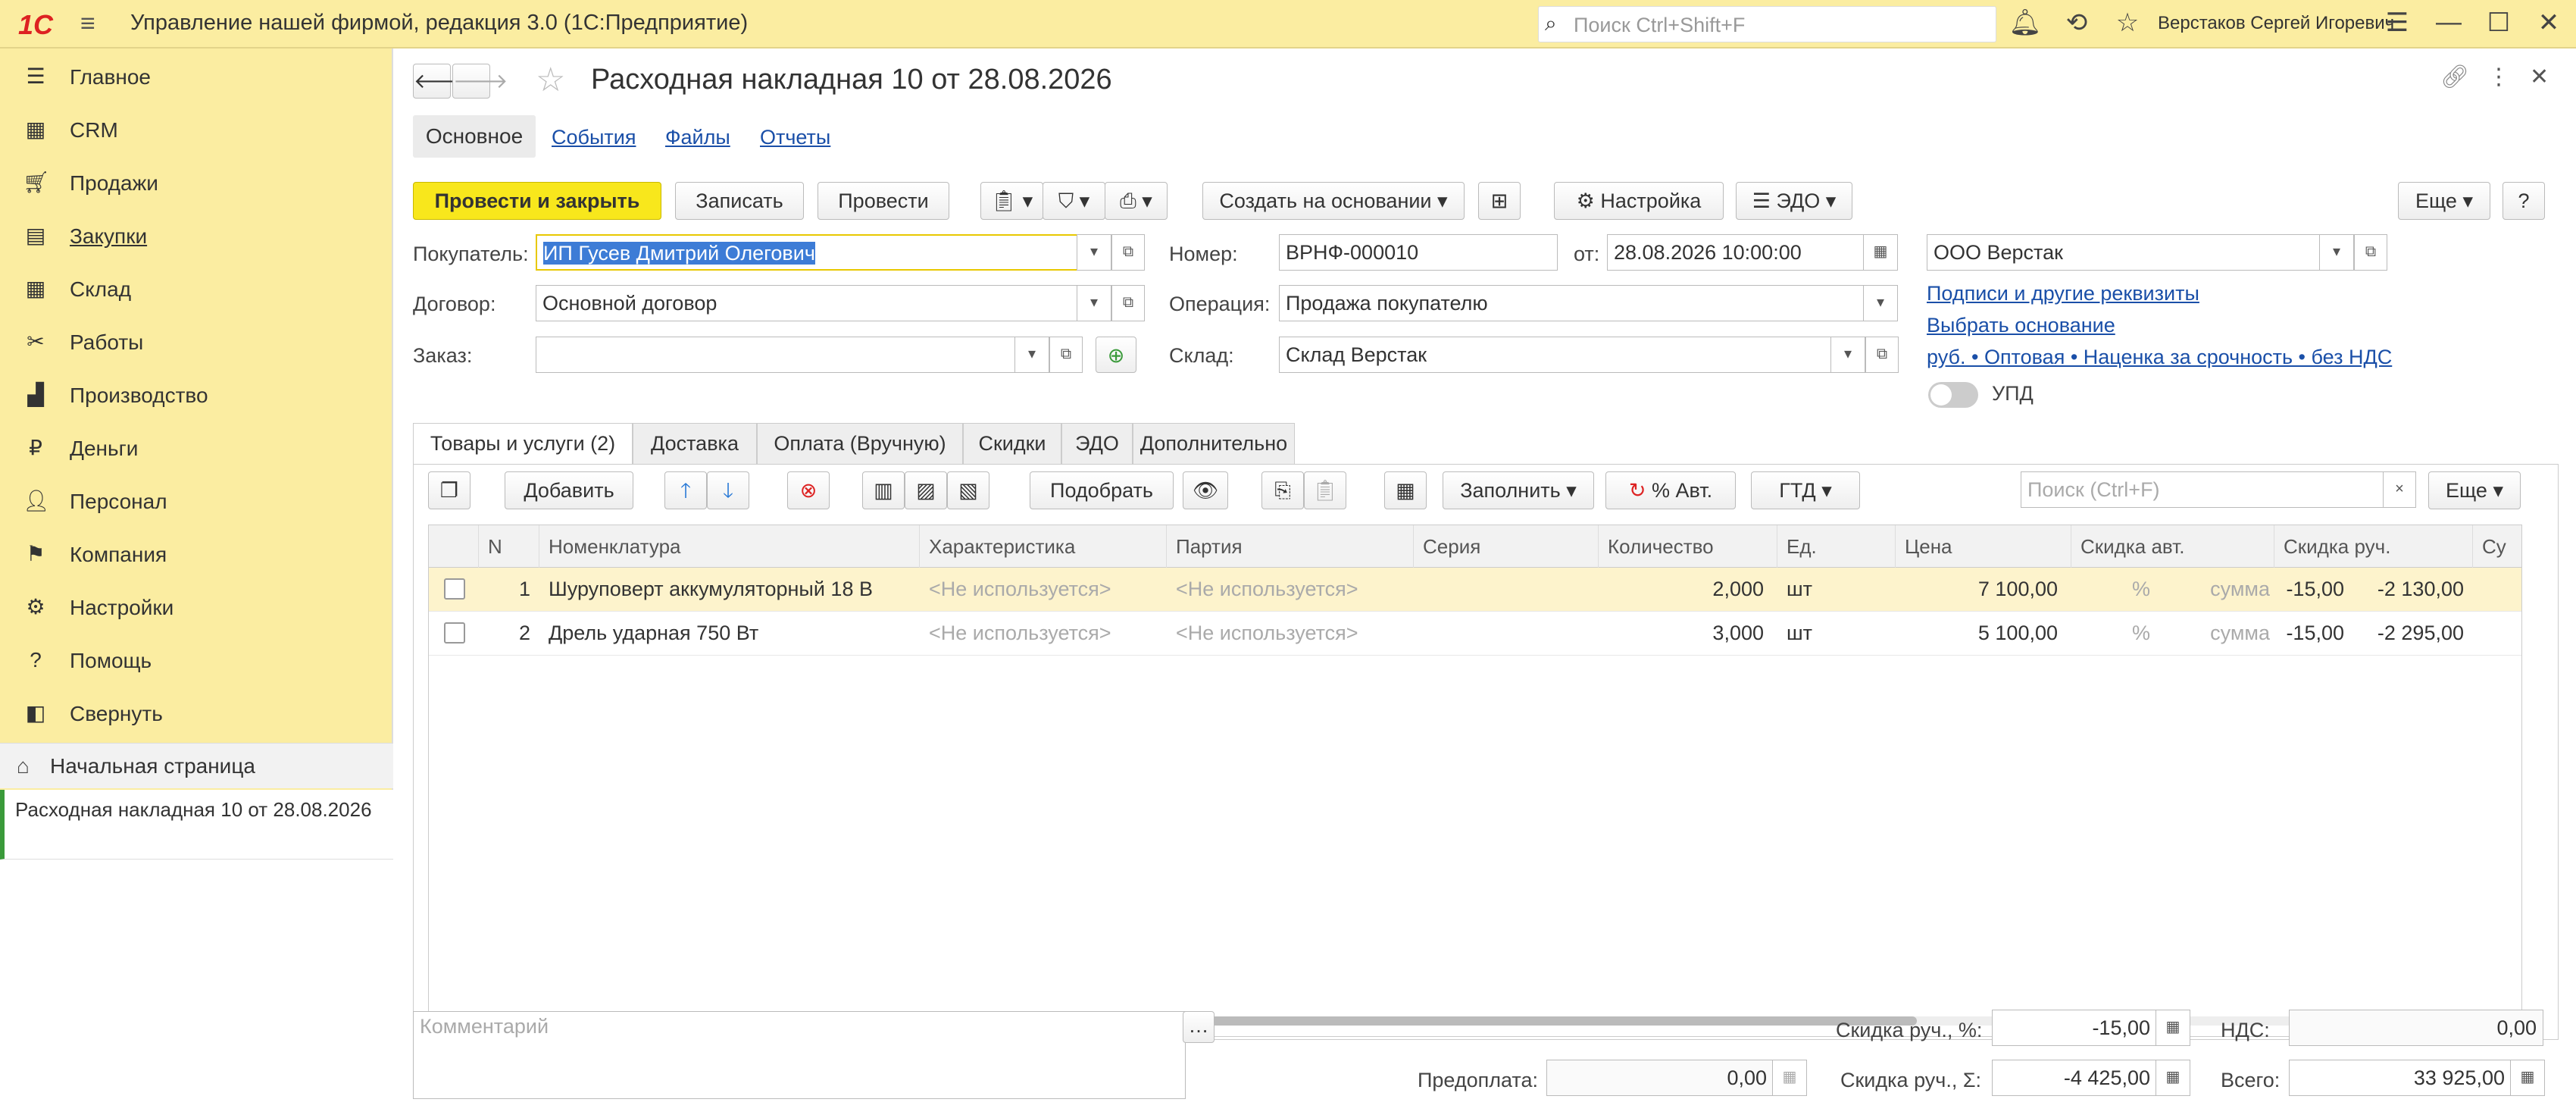 The width and height of the screenshot is (2576, 1118). I want to click on barcode-icon: ▥, so click(883, 490).